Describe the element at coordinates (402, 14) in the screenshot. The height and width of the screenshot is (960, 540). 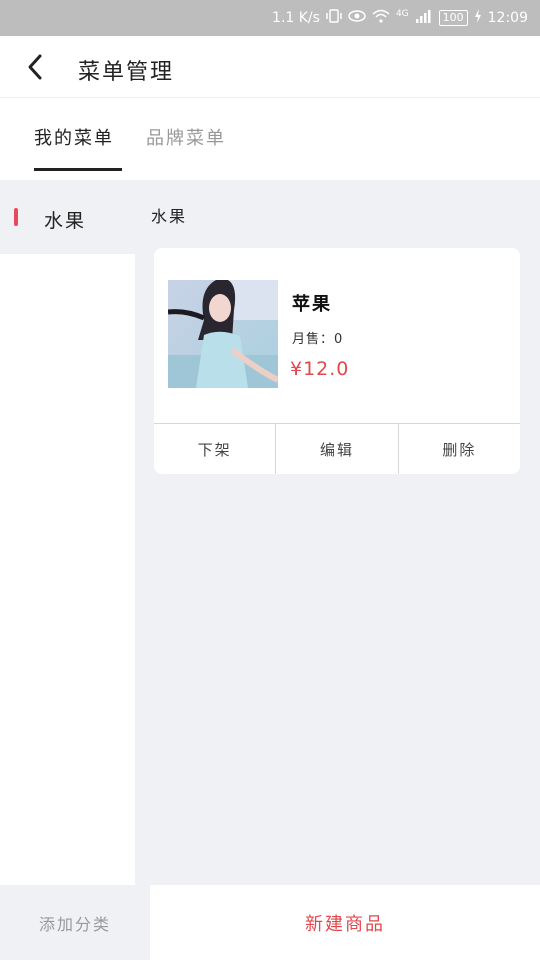
I see `network-type: 4G` at that location.